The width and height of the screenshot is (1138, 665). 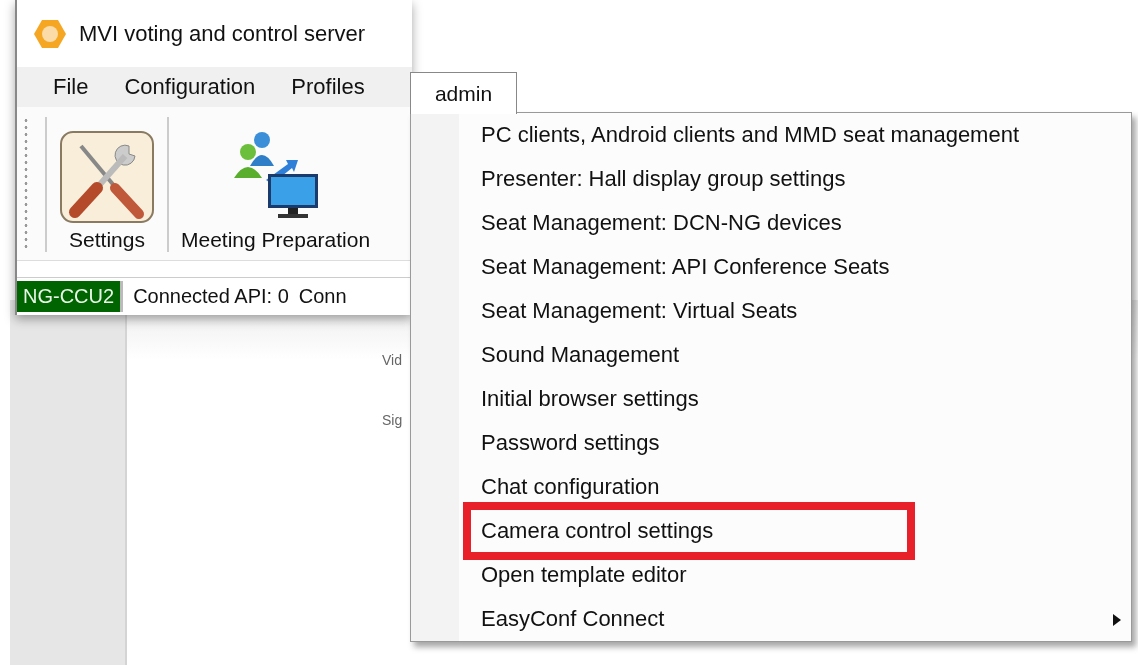 What do you see at coordinates (107, 176) in the screenshot?
I see `tools-icon` at bounding box center [107, 176].